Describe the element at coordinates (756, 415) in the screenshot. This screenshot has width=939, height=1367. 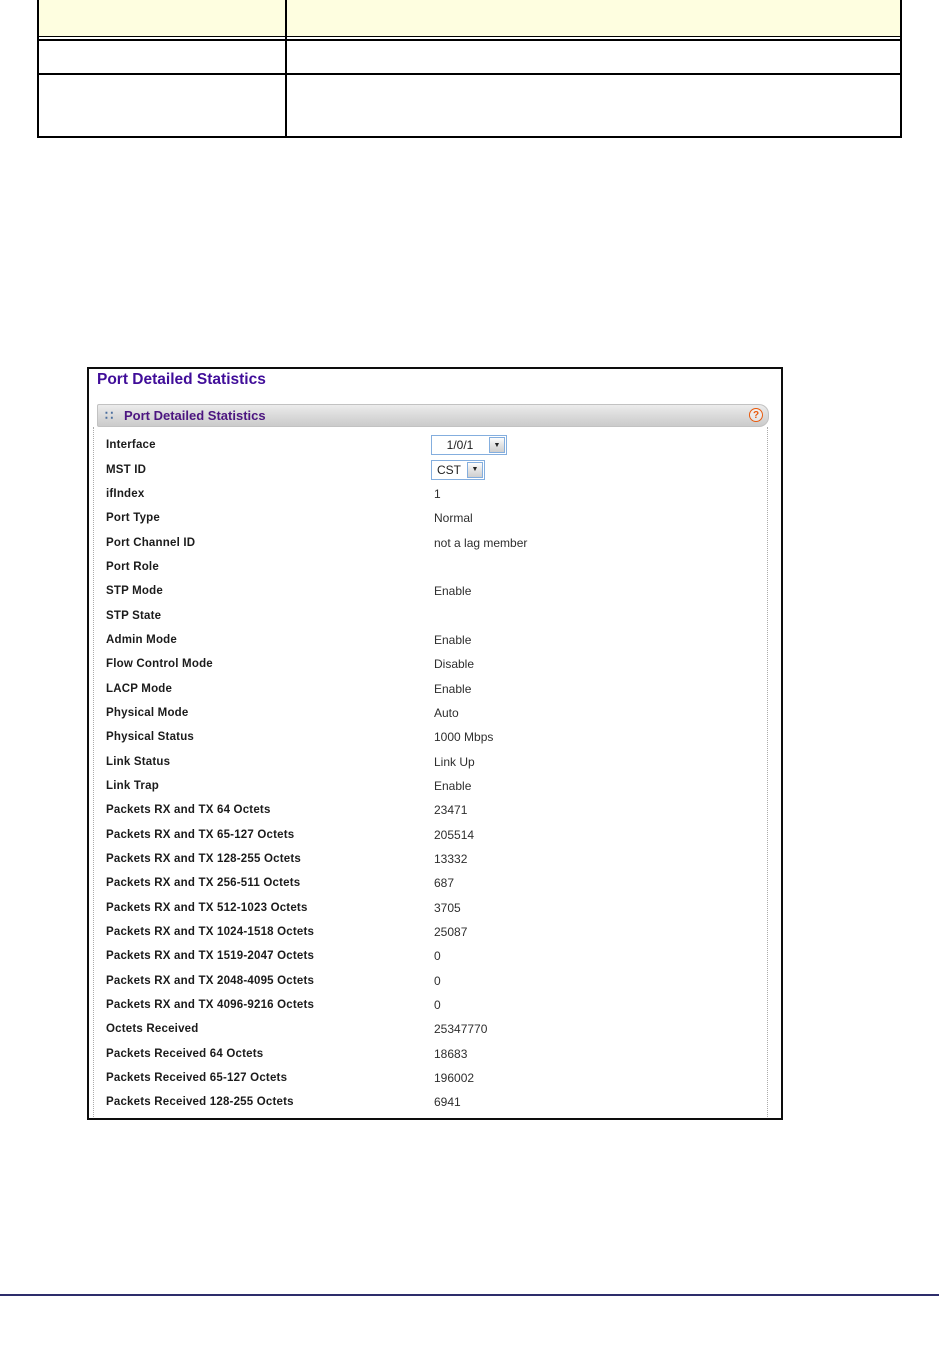
I see `help-icon: ?` at that location.